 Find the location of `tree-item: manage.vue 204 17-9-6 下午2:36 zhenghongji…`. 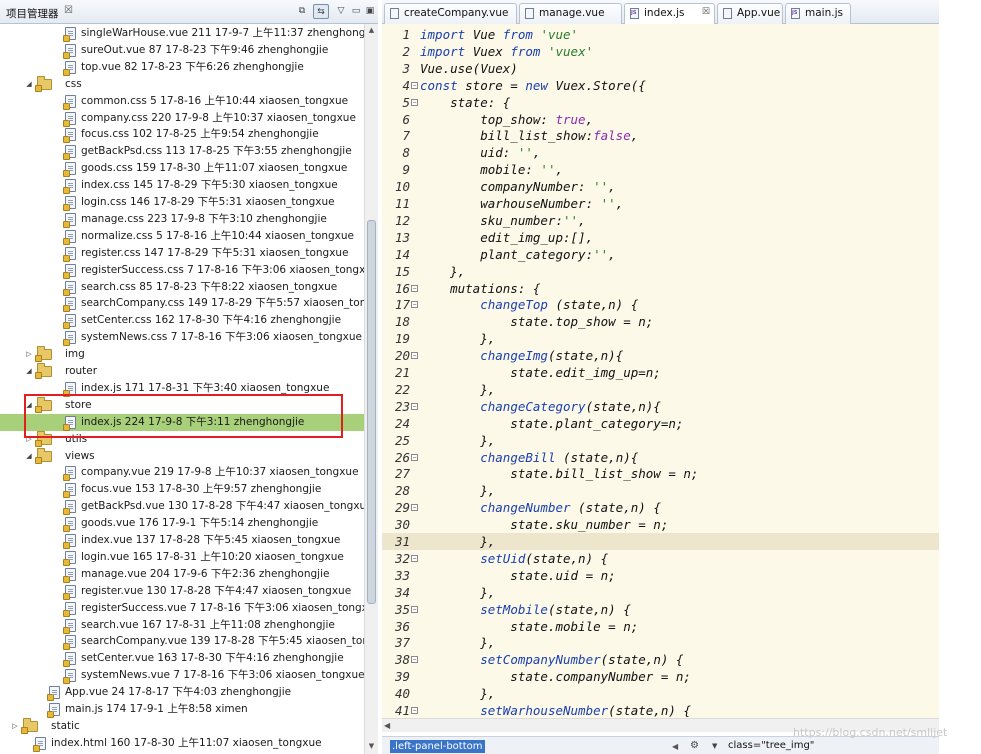

tree-item: manage.vue 204 17-9-6 下午2:36 zhenghongji… is located at coordinates (182, 574).